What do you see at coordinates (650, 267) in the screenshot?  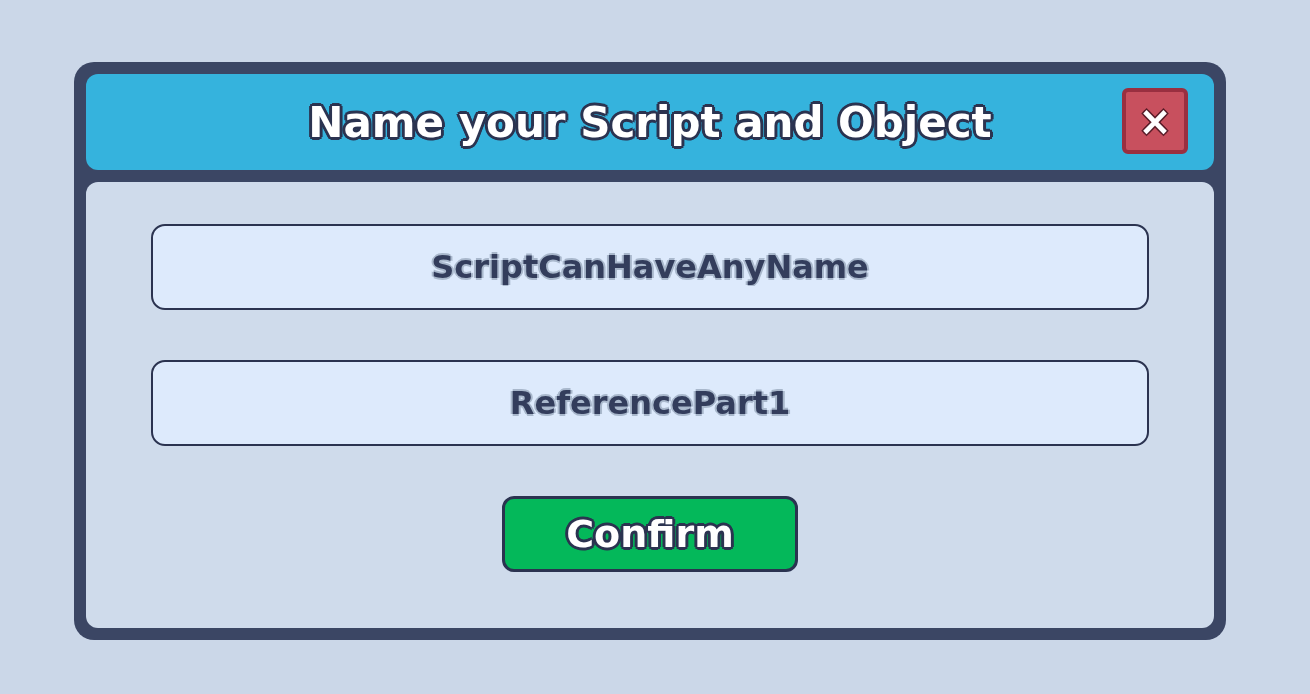 I see `input-field: ScriptCanHaveAnyName` at bounding box center [650, 267].